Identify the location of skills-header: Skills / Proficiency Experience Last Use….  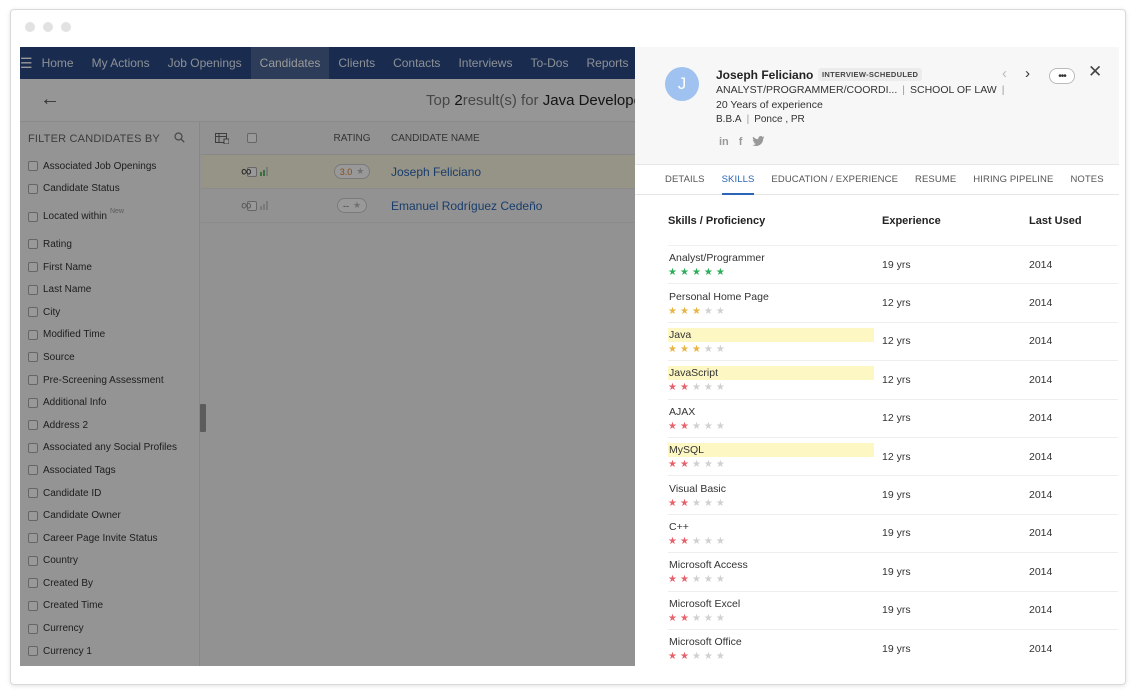
(893, 221).